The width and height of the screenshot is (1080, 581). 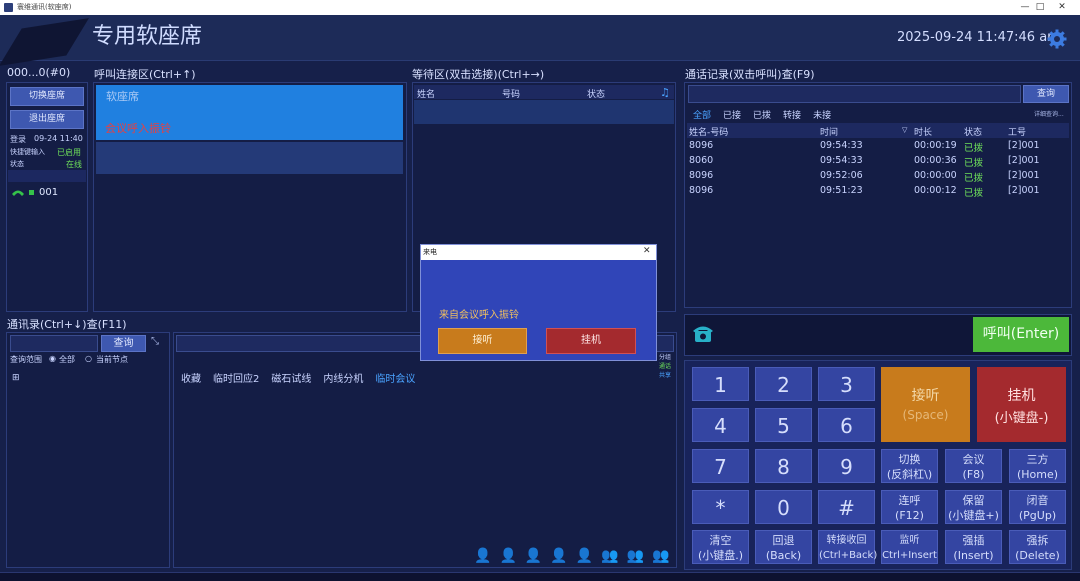 I want to click on key-hash: #, so click(x=846, y=507).